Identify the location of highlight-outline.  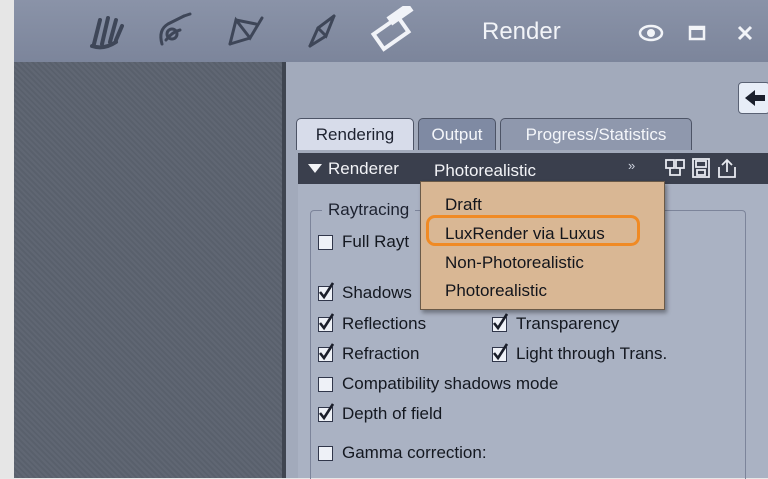
(533, 230).